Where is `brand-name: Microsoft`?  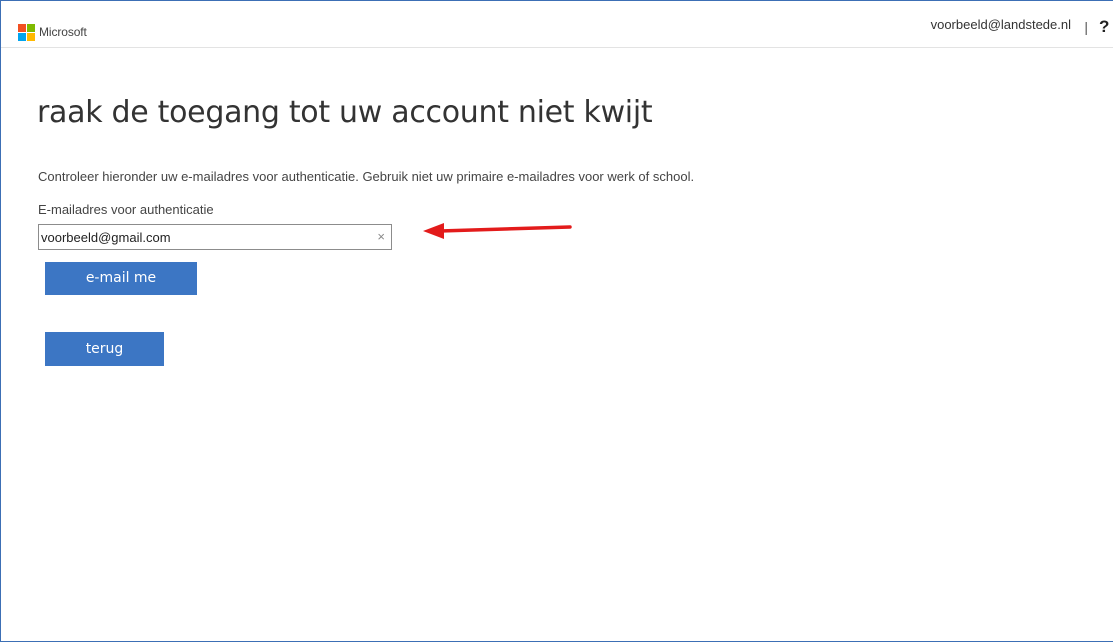
brand-name: Microsoft is located at coordinates (63, 32).